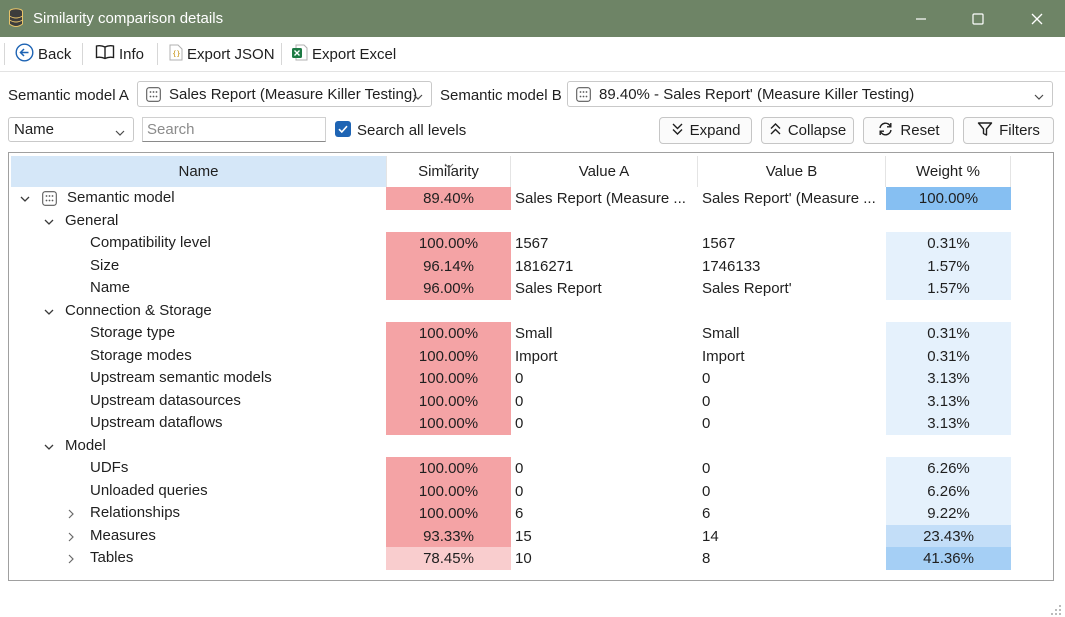 The image size is (1065, 617). What do you see at coordinates (705, 130) in the screenshot?
I see `expand-button: Expand` at bounding box center [705, 130].